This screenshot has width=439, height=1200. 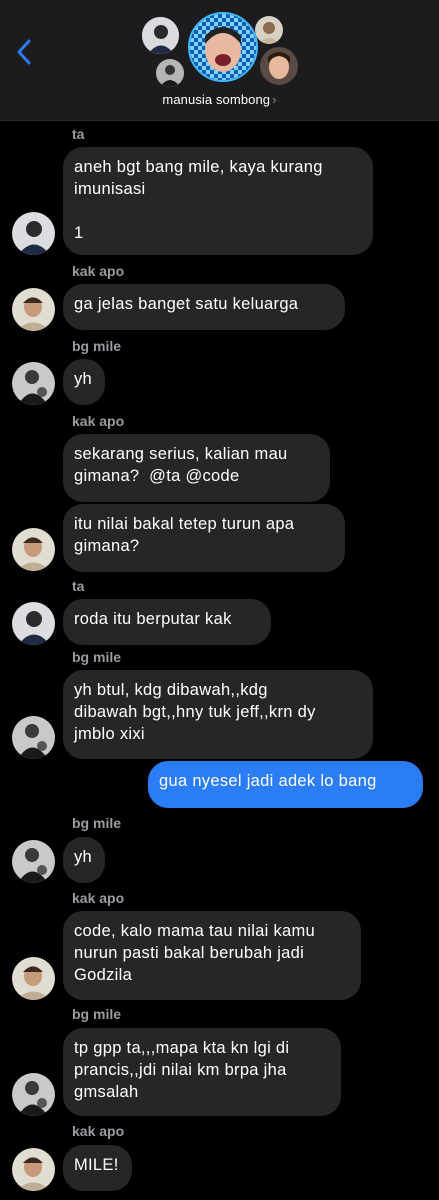 What do you see at coordinates (204, 307) in the screenshot?
I see `message-bubble: ga jelas banget satu keluarga` at bounding box center [204, 307].